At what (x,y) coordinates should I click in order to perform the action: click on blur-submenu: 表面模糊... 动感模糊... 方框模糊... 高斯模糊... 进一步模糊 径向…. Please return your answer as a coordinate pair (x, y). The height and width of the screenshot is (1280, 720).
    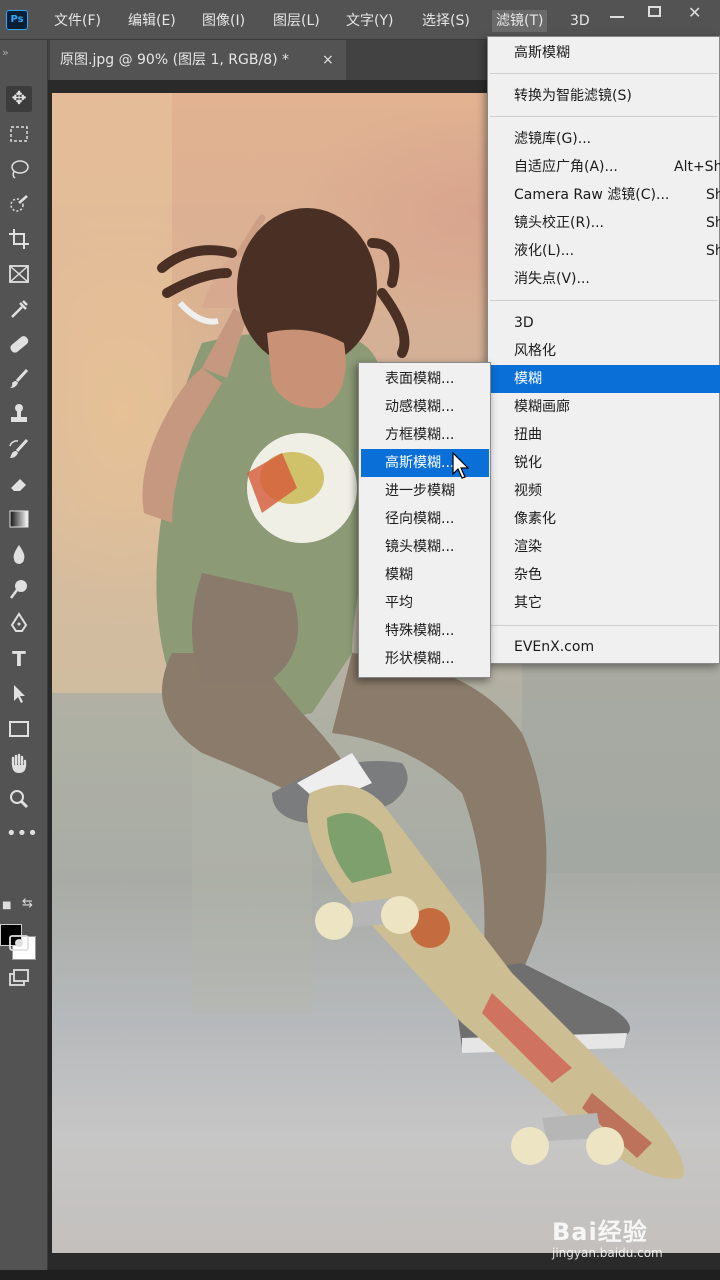
    Looking at the image, I should click on (424, 520).